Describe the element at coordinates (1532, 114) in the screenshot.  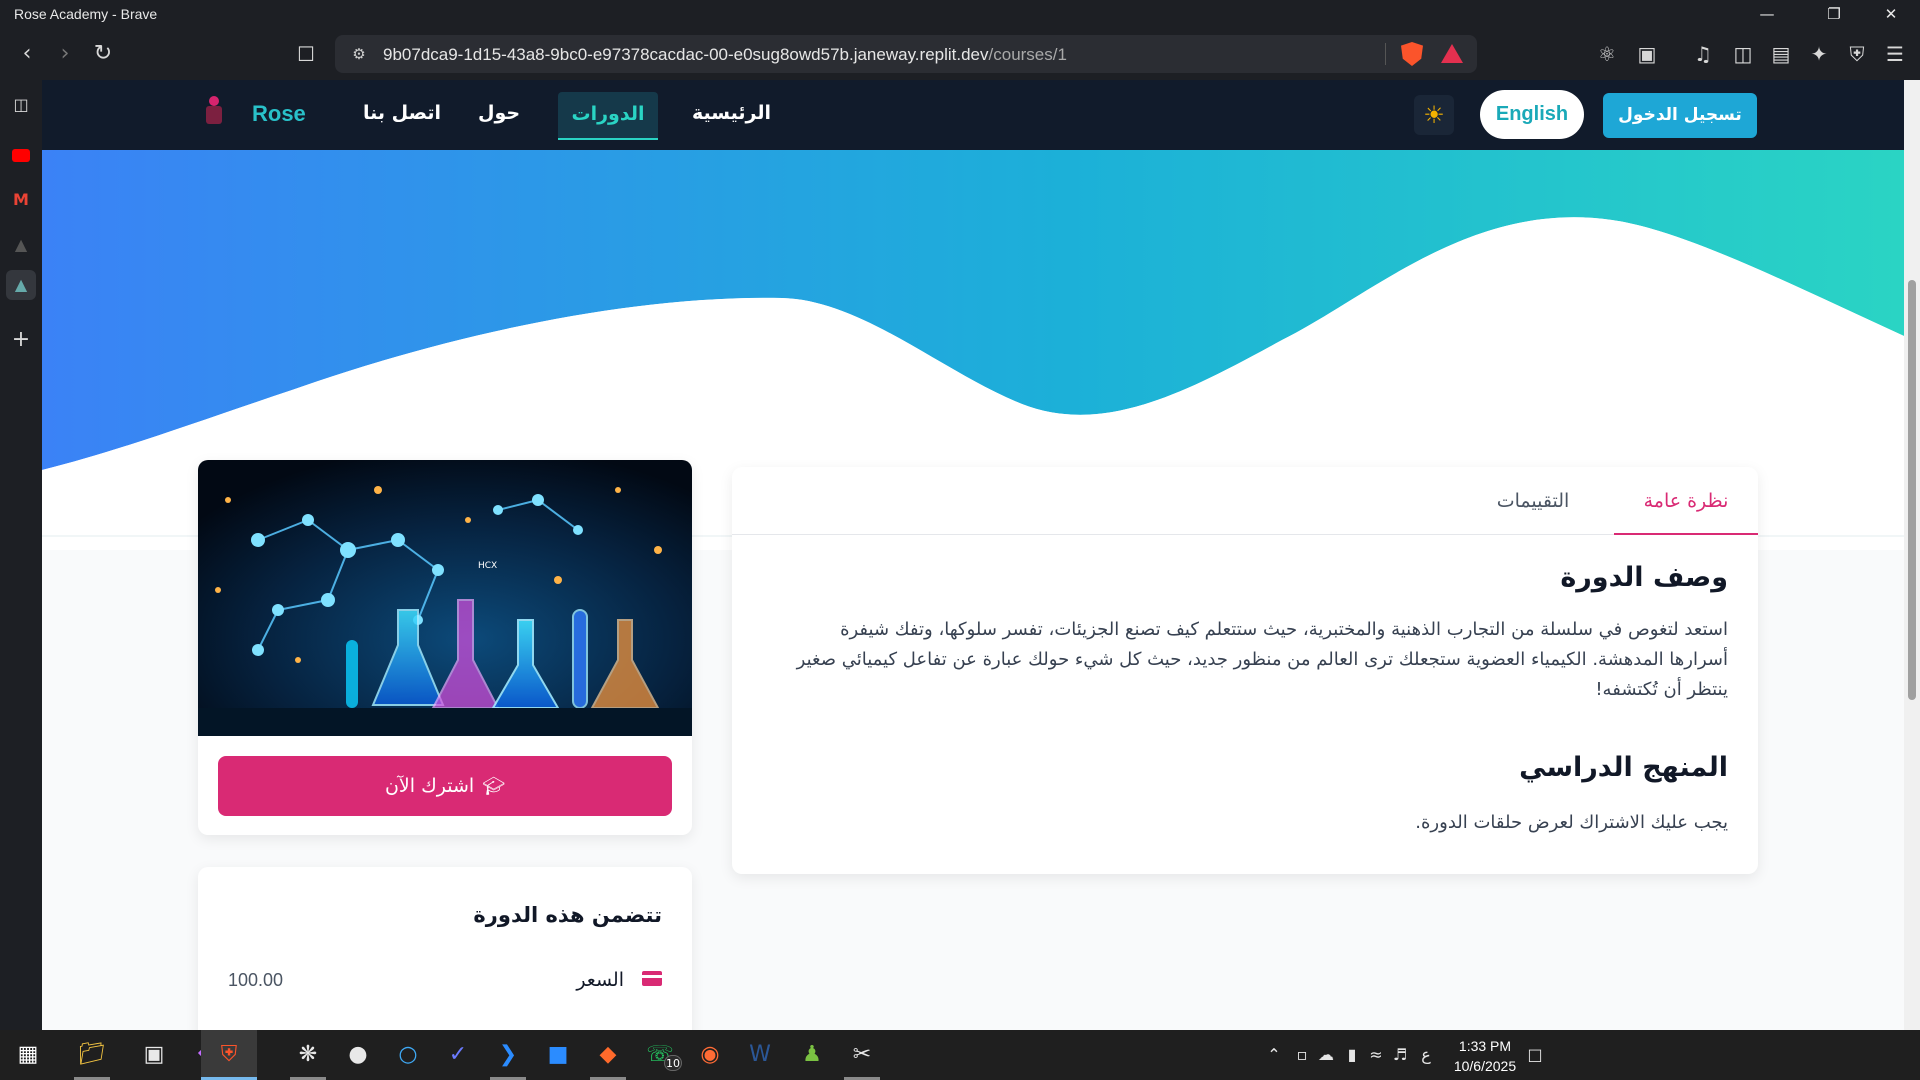
I see `language-button: English` at that location.